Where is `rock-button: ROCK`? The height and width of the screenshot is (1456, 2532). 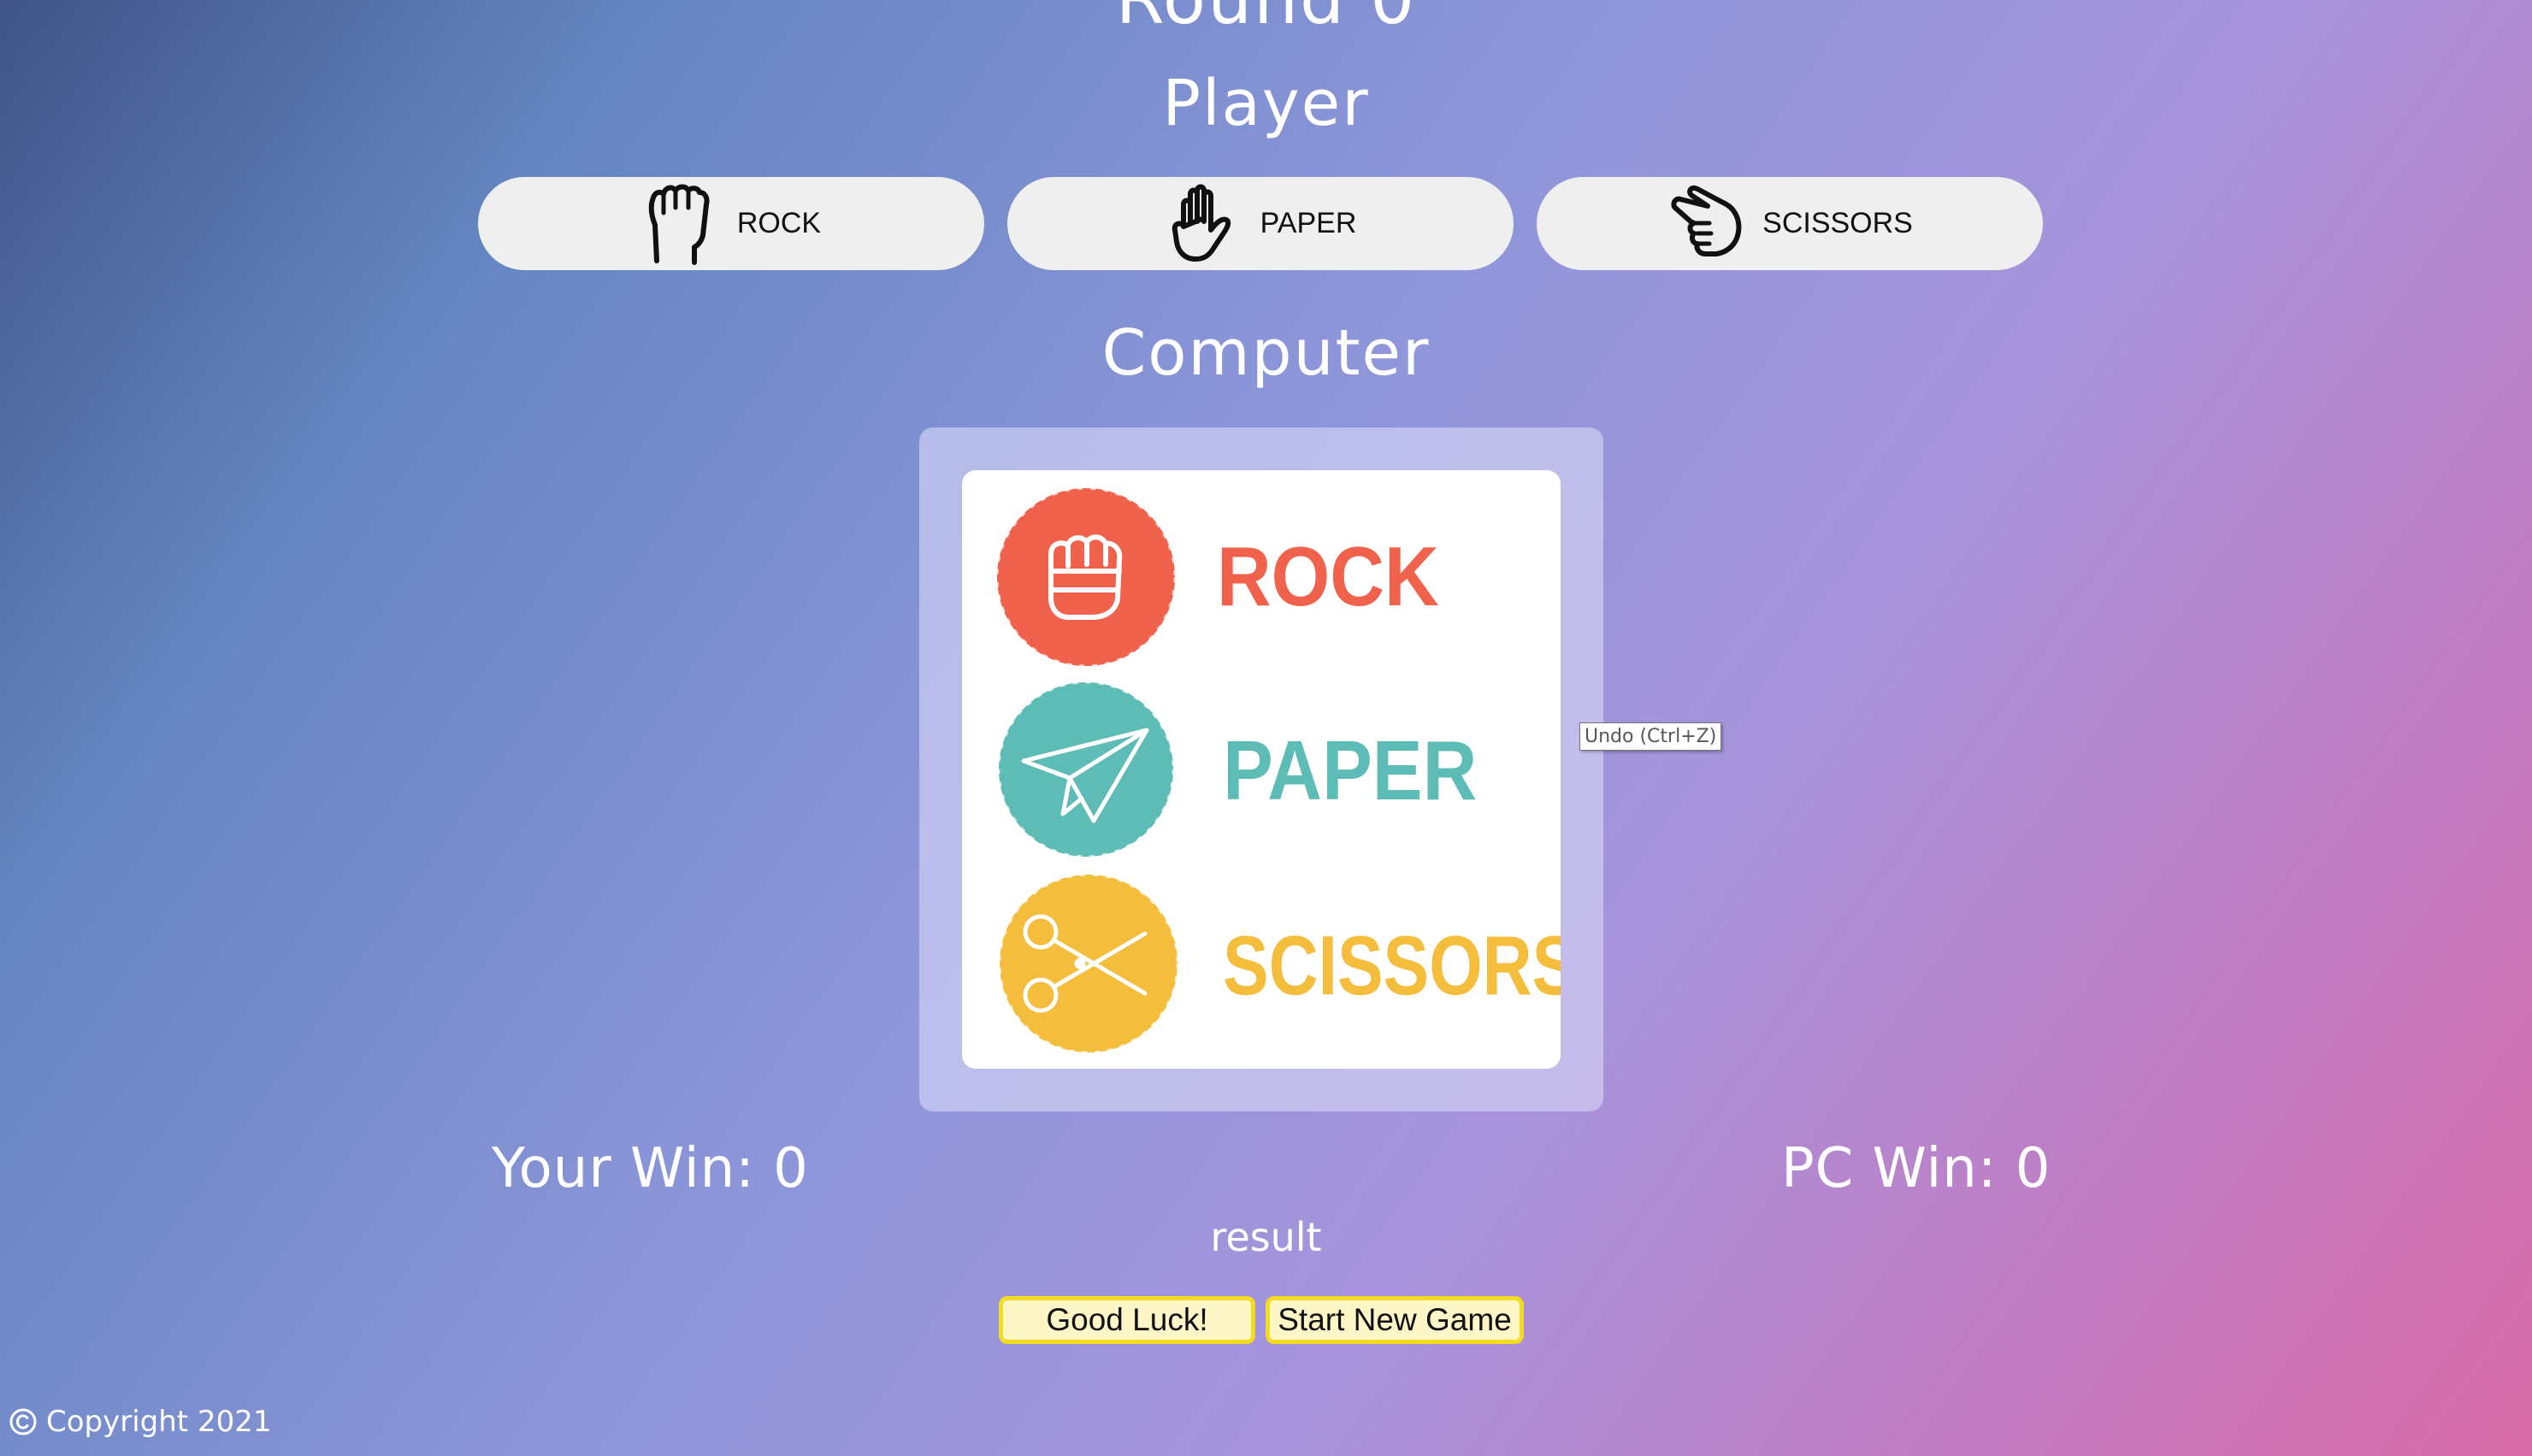 rock-button: ROCK is located at coordinates (731, 224).